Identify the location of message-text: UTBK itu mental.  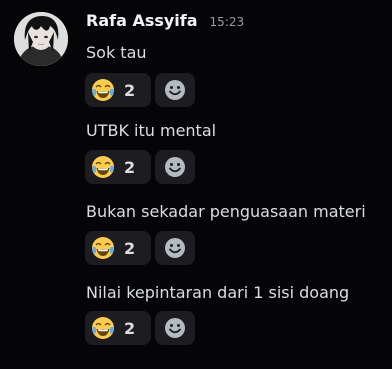
(151, 130).